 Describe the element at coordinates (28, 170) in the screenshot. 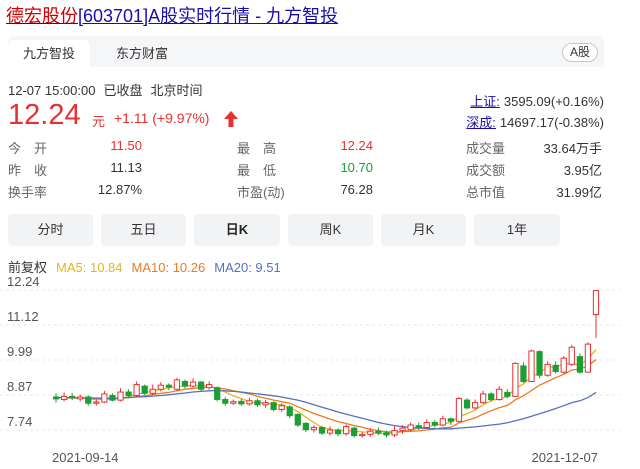

I see `stat-prevclose-label: 昨 收` at that location.